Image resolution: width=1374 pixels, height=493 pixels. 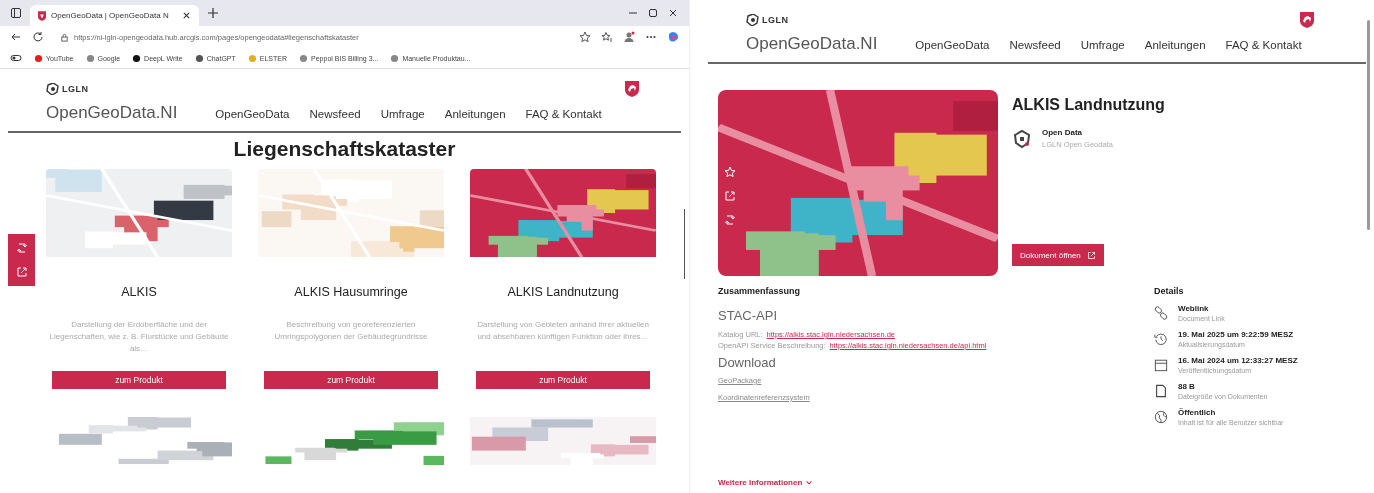 What do you see at coordinates (1088, 105) in the screenshot?
I see `item-title: ALKIS Landnutzung` at bounding box center [1088, 105].